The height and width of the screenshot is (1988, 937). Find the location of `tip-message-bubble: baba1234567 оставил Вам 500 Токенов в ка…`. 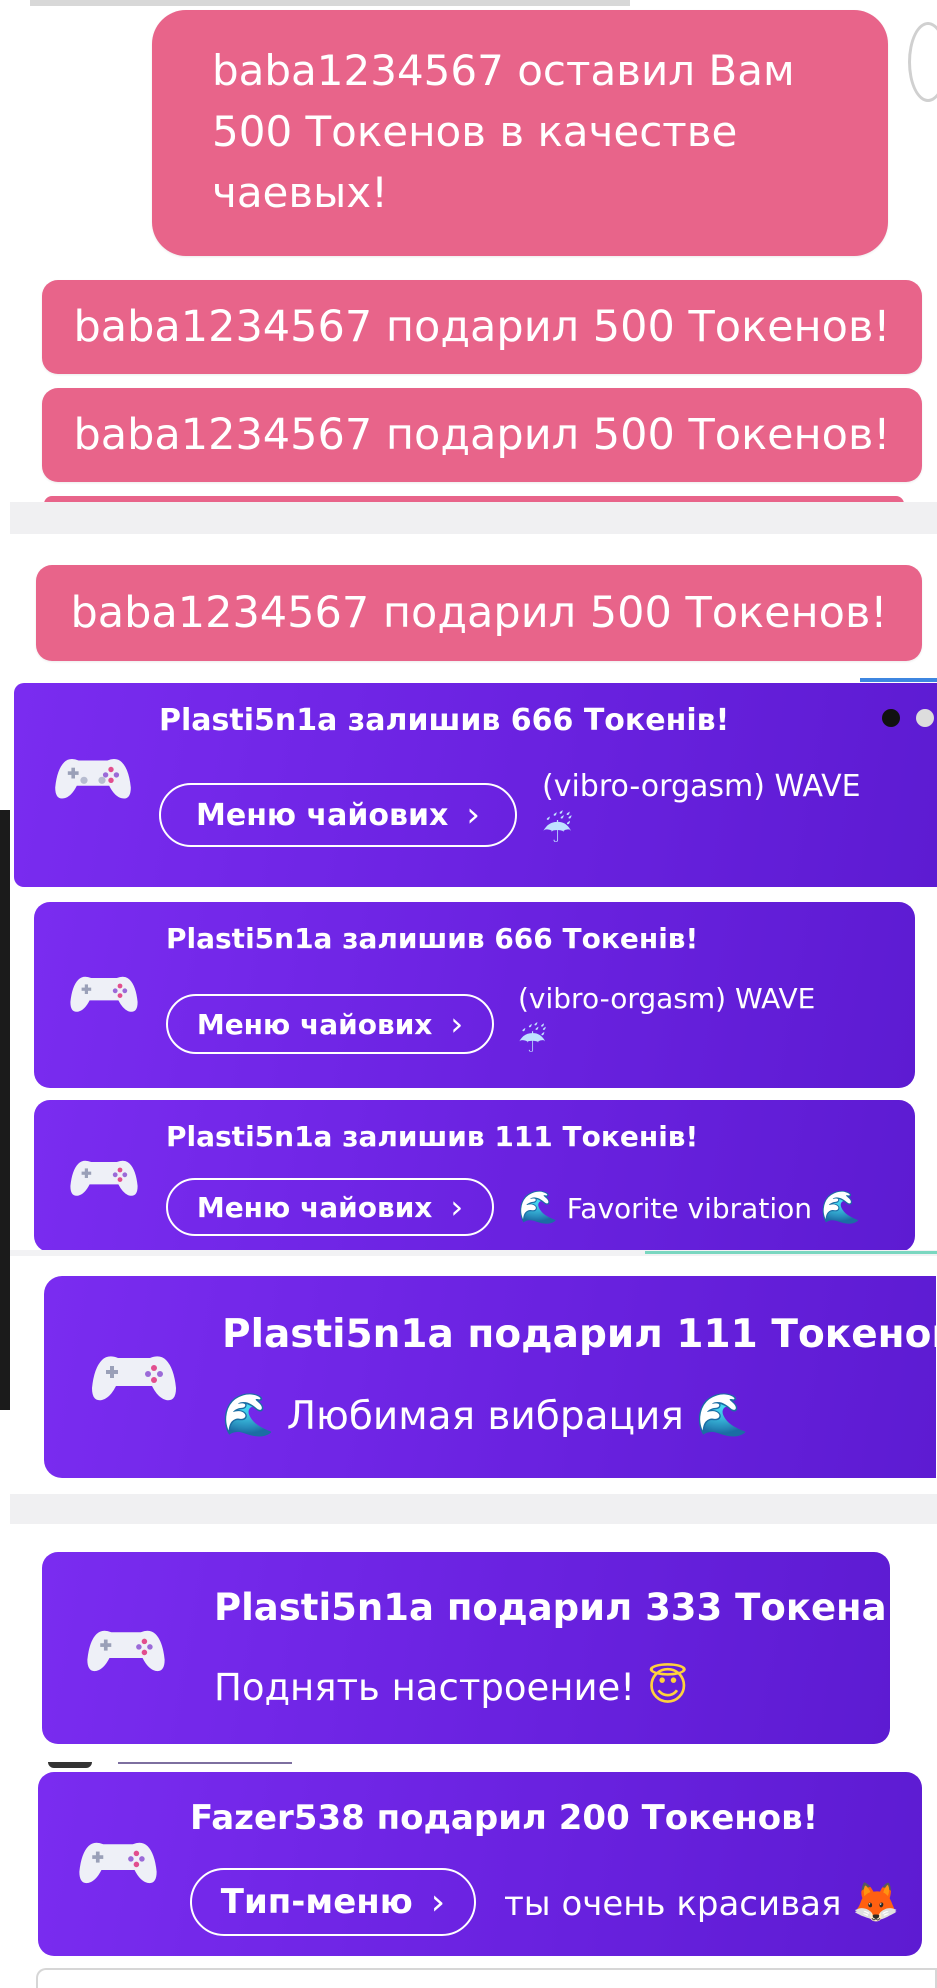

tip-message-bubble: baba1234567 оставил Вам 500 Токенов в ка… is located at coordinates (520, 133).